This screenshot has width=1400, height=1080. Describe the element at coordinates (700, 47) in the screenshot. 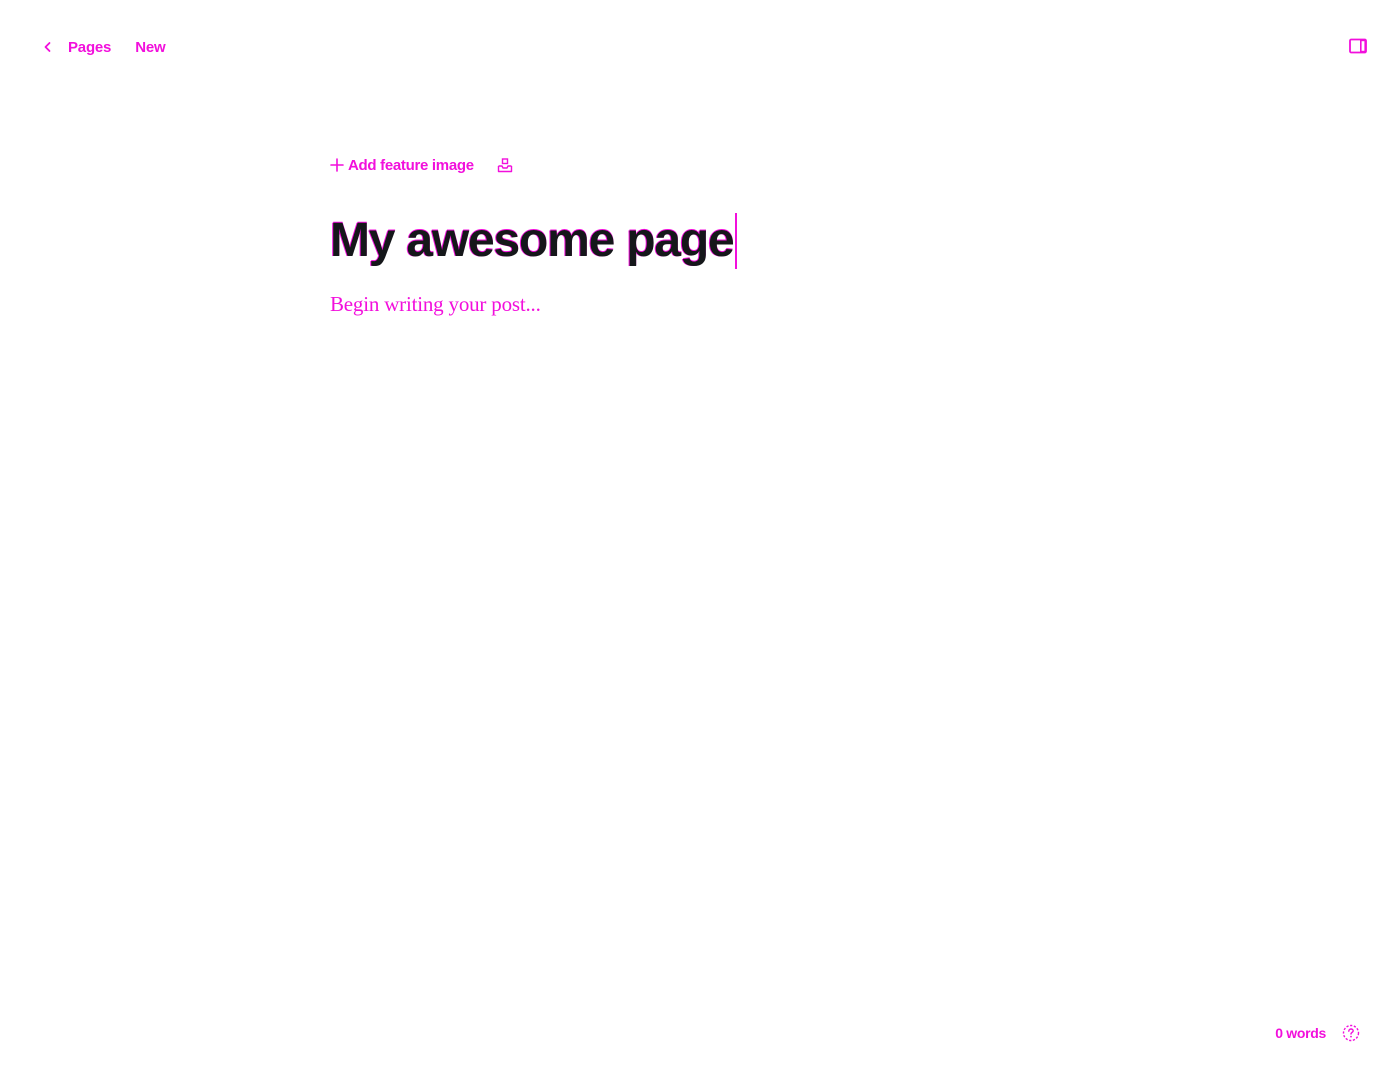

I see `editor-header: Pages New` at that location.